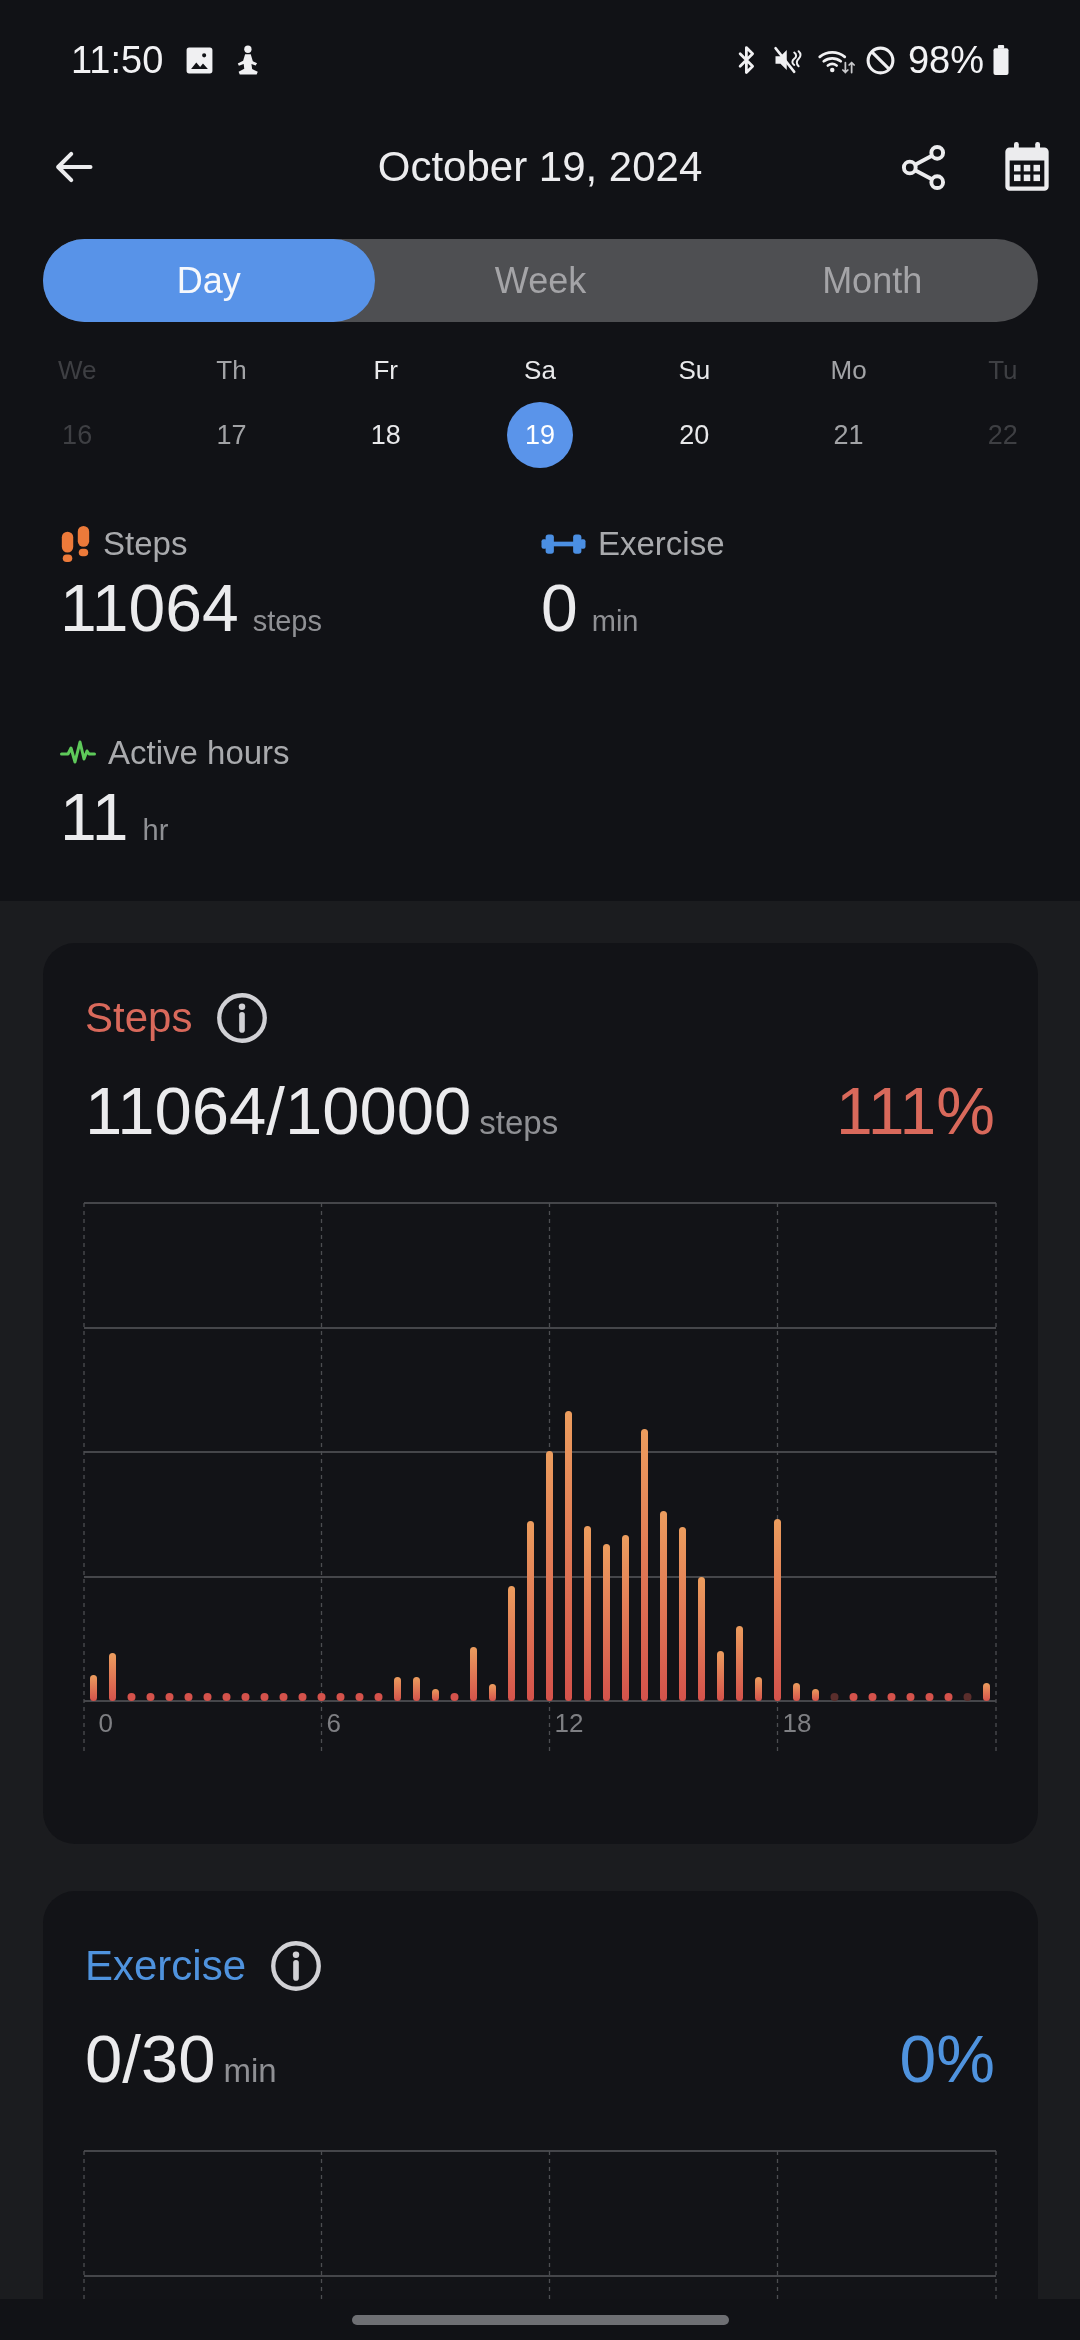 This screenshot has height=2340, width=1080. I want to click on date-button: 20, so click(694, 435).